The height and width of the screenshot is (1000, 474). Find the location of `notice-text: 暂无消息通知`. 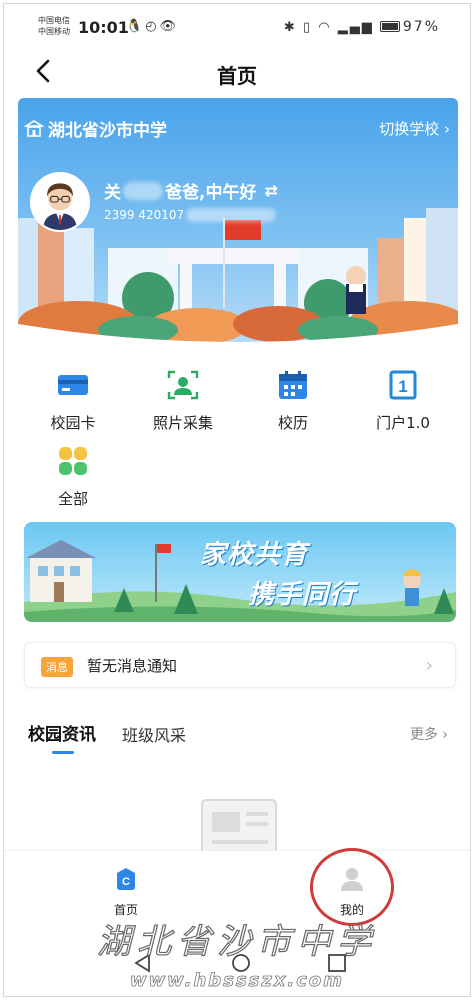

notice-text: 暂无消息通知 is located at coordinates (132, 666).